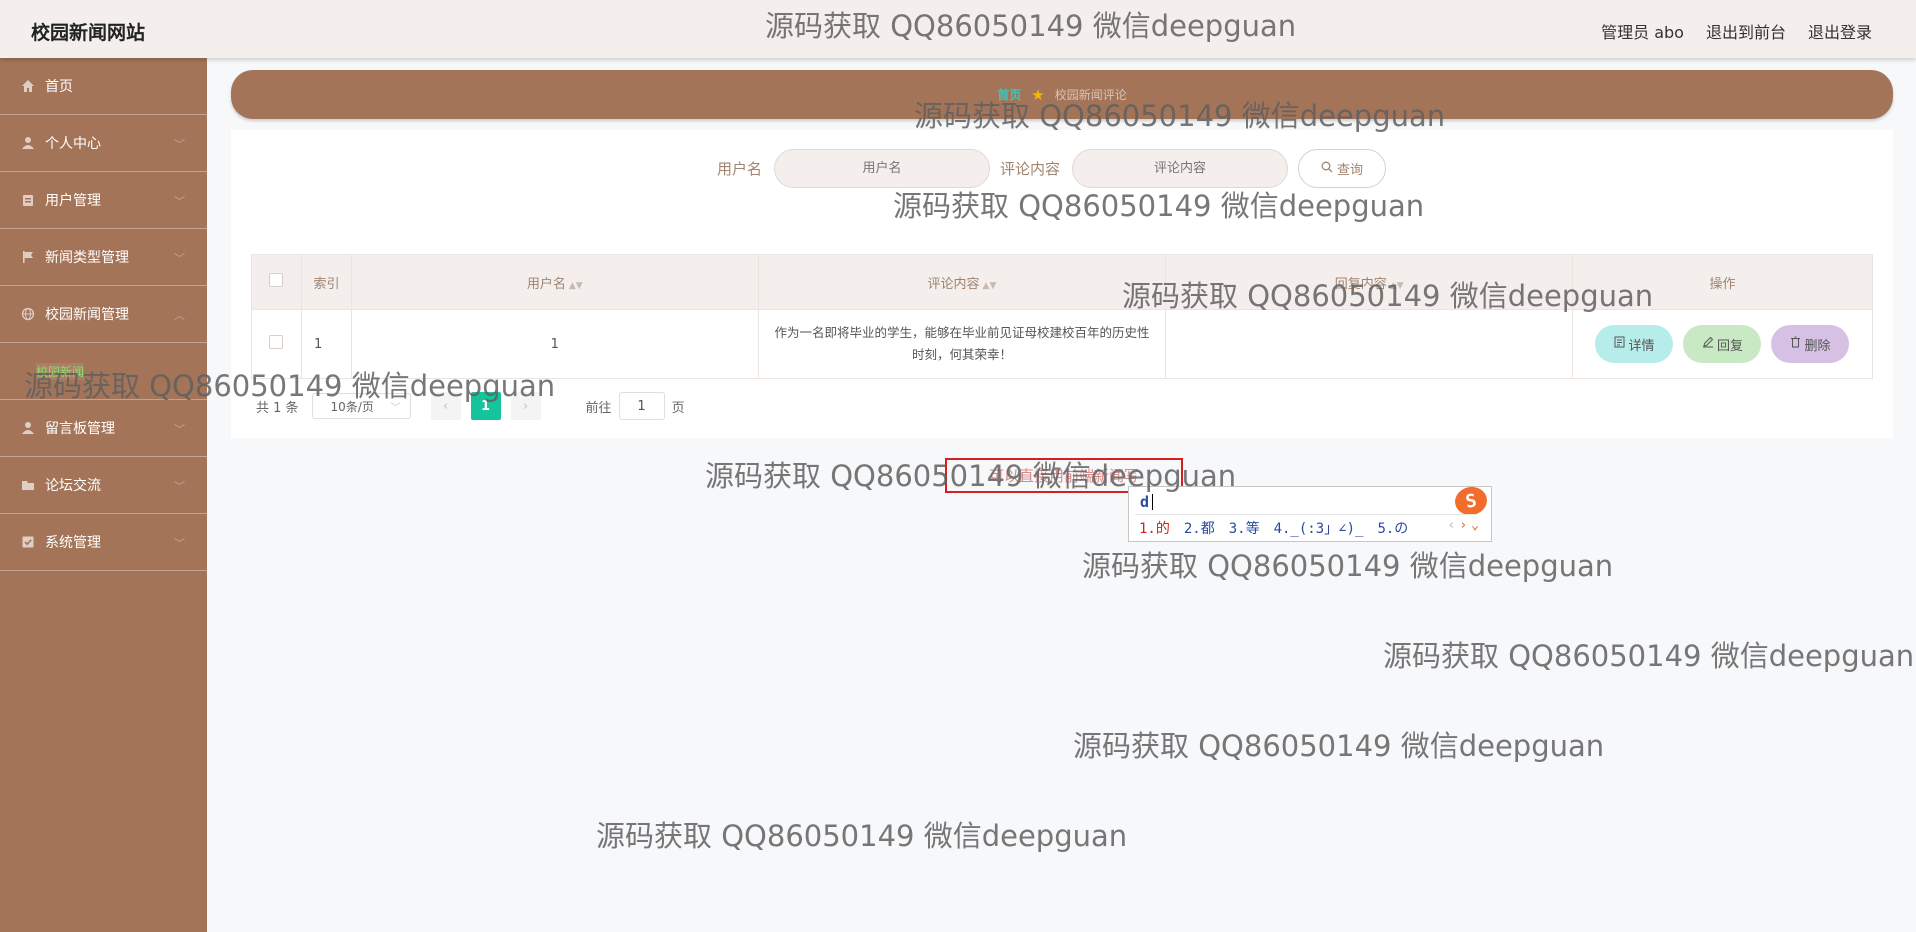  I want to click on goto-label: 前往, so click(598, 408).